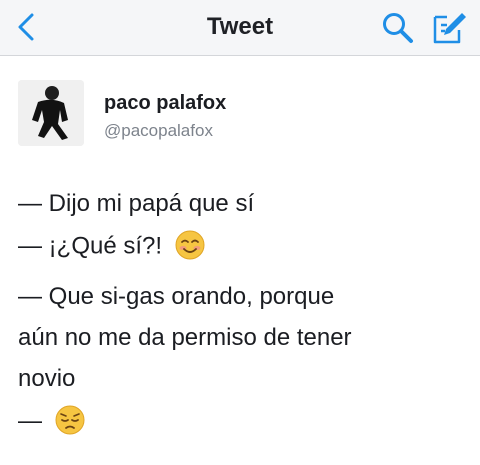 The width and height of the screenshot is (480, 465). I want to click on navigation-bar: Tweet, so click(240, 28).